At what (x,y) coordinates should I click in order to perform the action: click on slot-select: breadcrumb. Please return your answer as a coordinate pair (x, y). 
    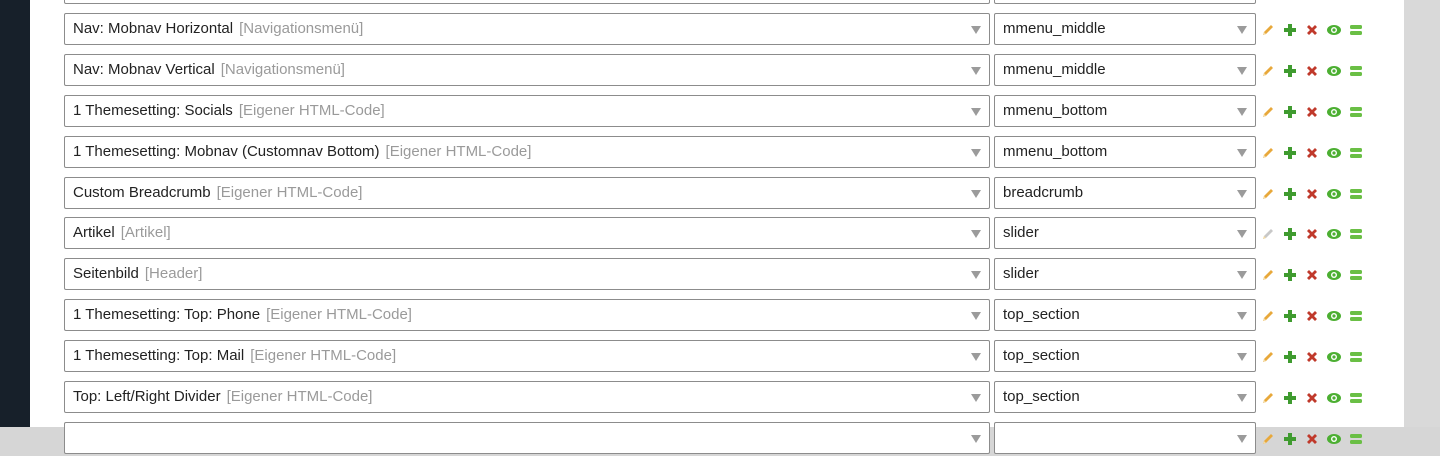
    Looking at the image, I should click on (1125, 193).